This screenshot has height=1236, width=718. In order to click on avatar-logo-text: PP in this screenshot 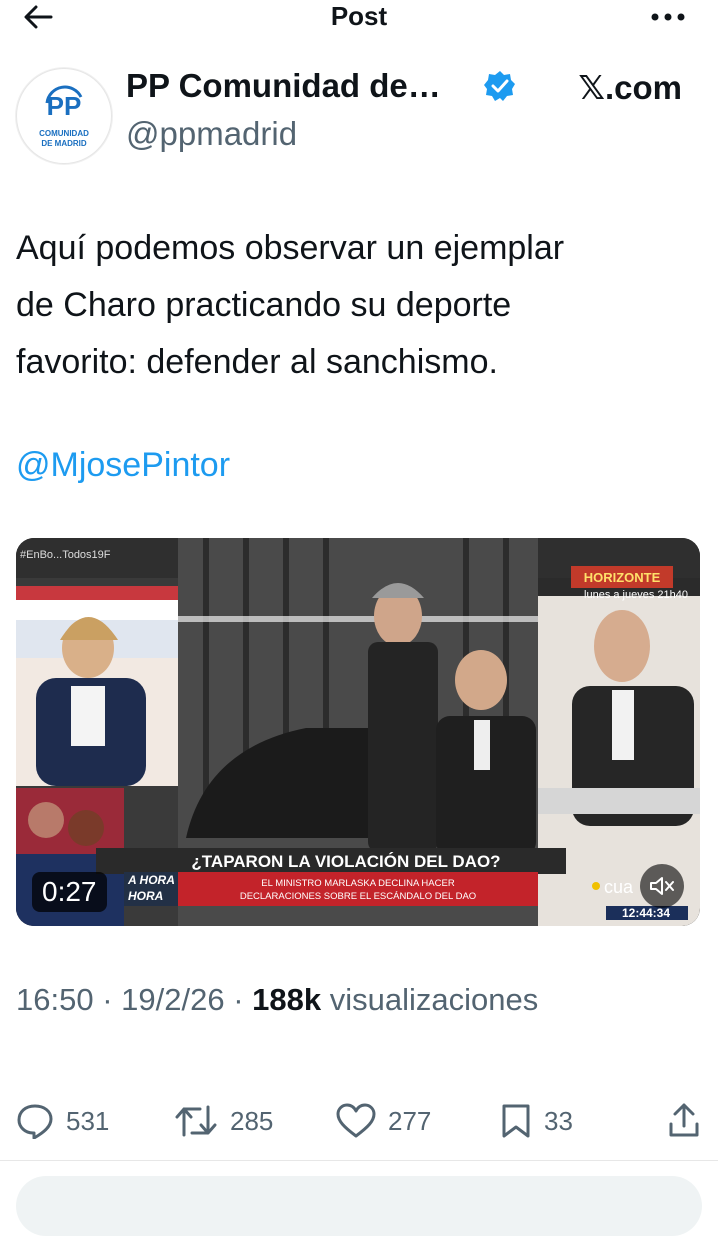, I will do `click(64, 106)`.